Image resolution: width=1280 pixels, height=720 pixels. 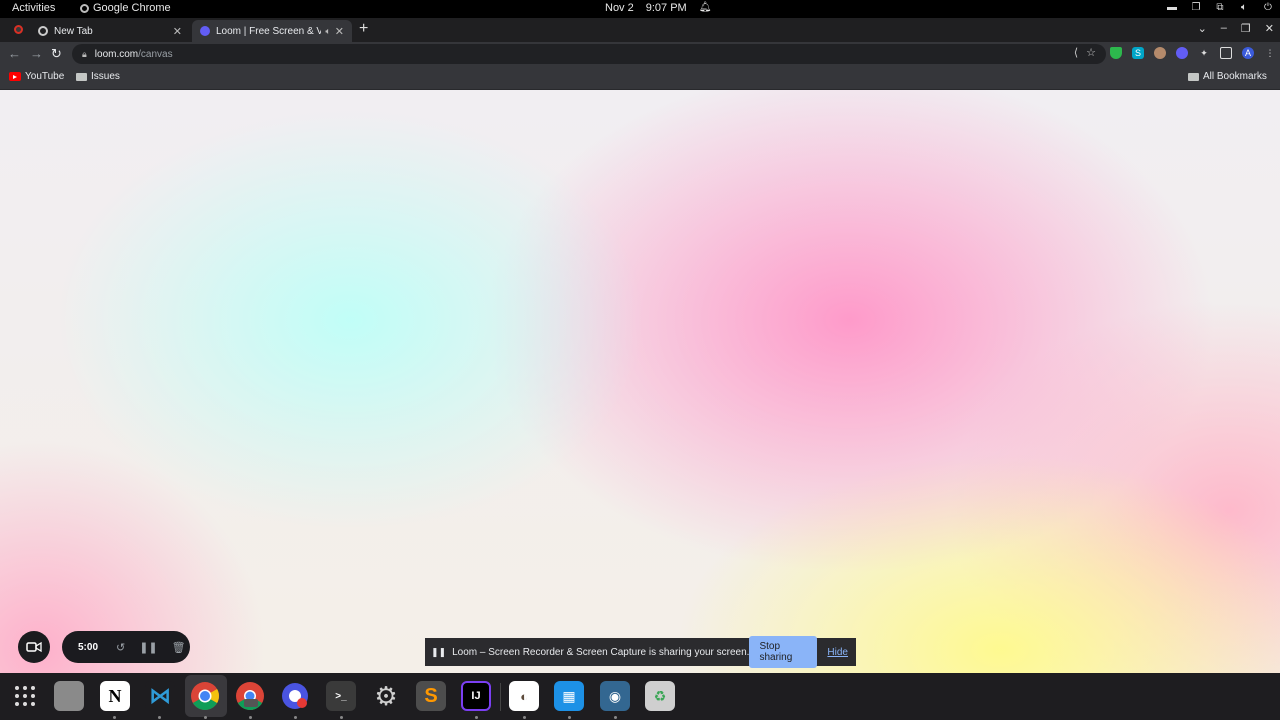 What do you see at coordinates (84, 8) in the screenshot?
I see `chrome-icon` at bounding box center [84, 8].